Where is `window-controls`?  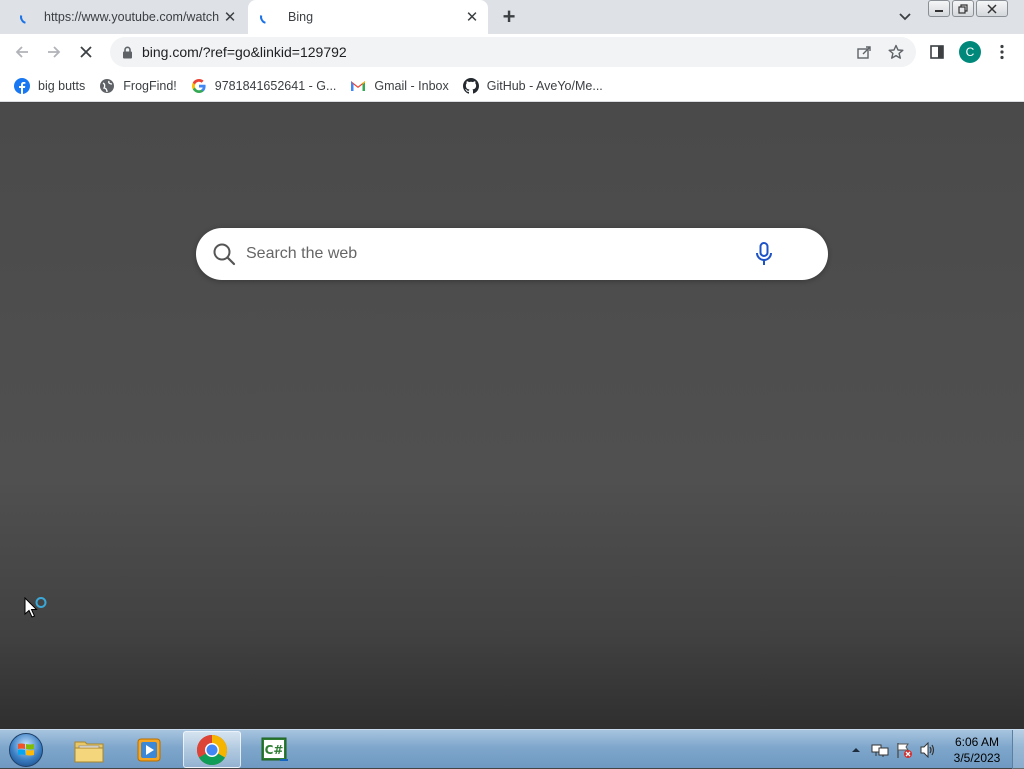 window-controls is located at coordinates (968, 8).